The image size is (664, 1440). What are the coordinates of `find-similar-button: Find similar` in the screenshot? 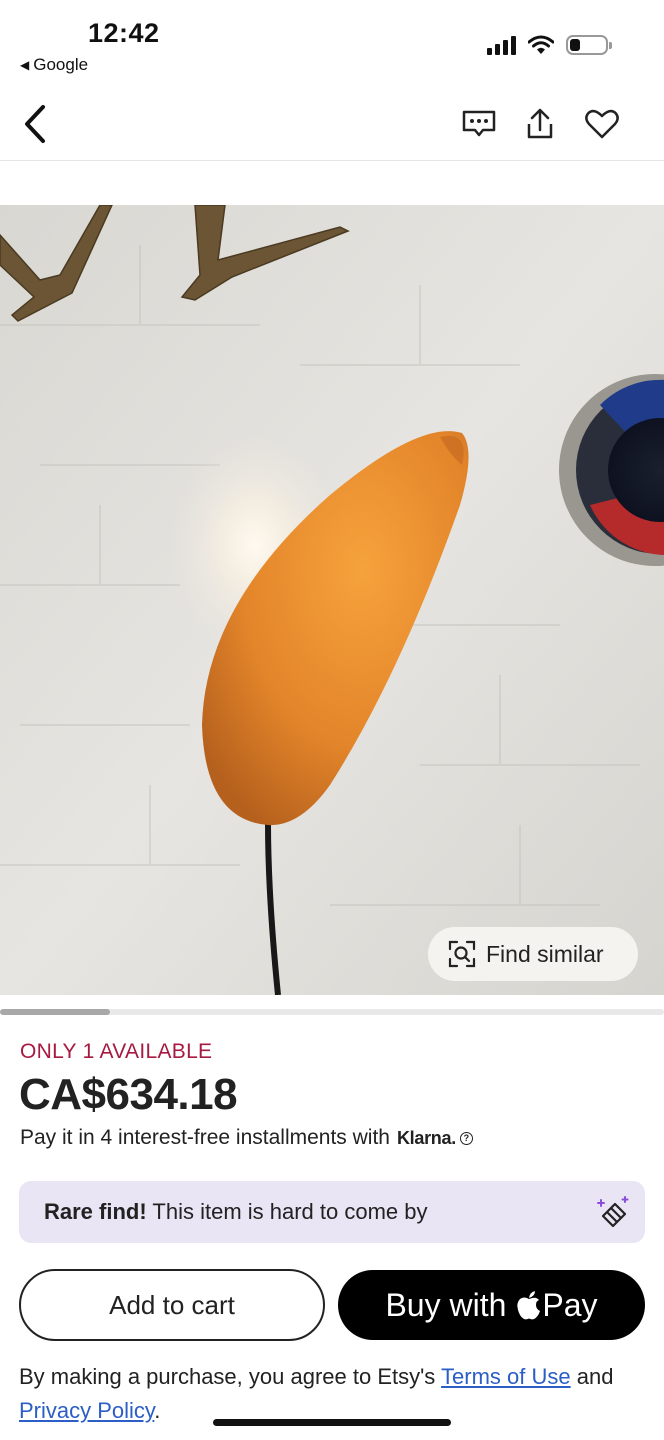 It's located at (533, 954).